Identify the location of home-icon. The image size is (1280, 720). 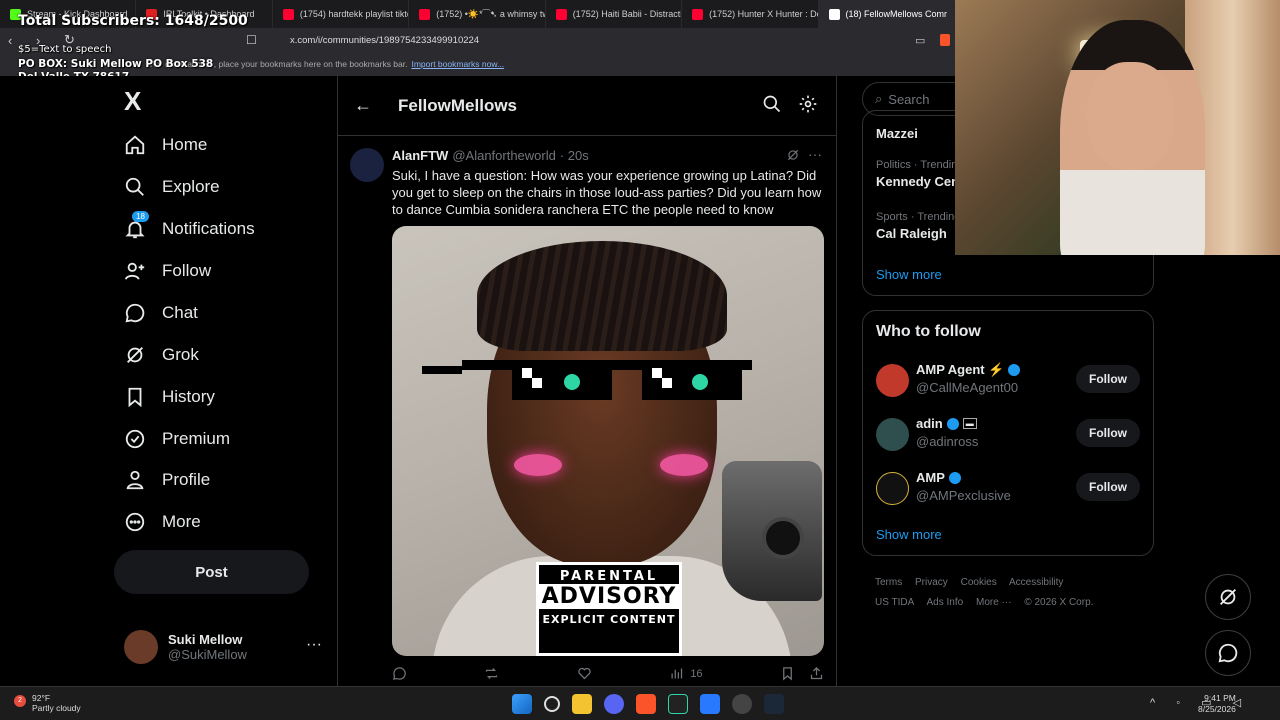
(135, 145).